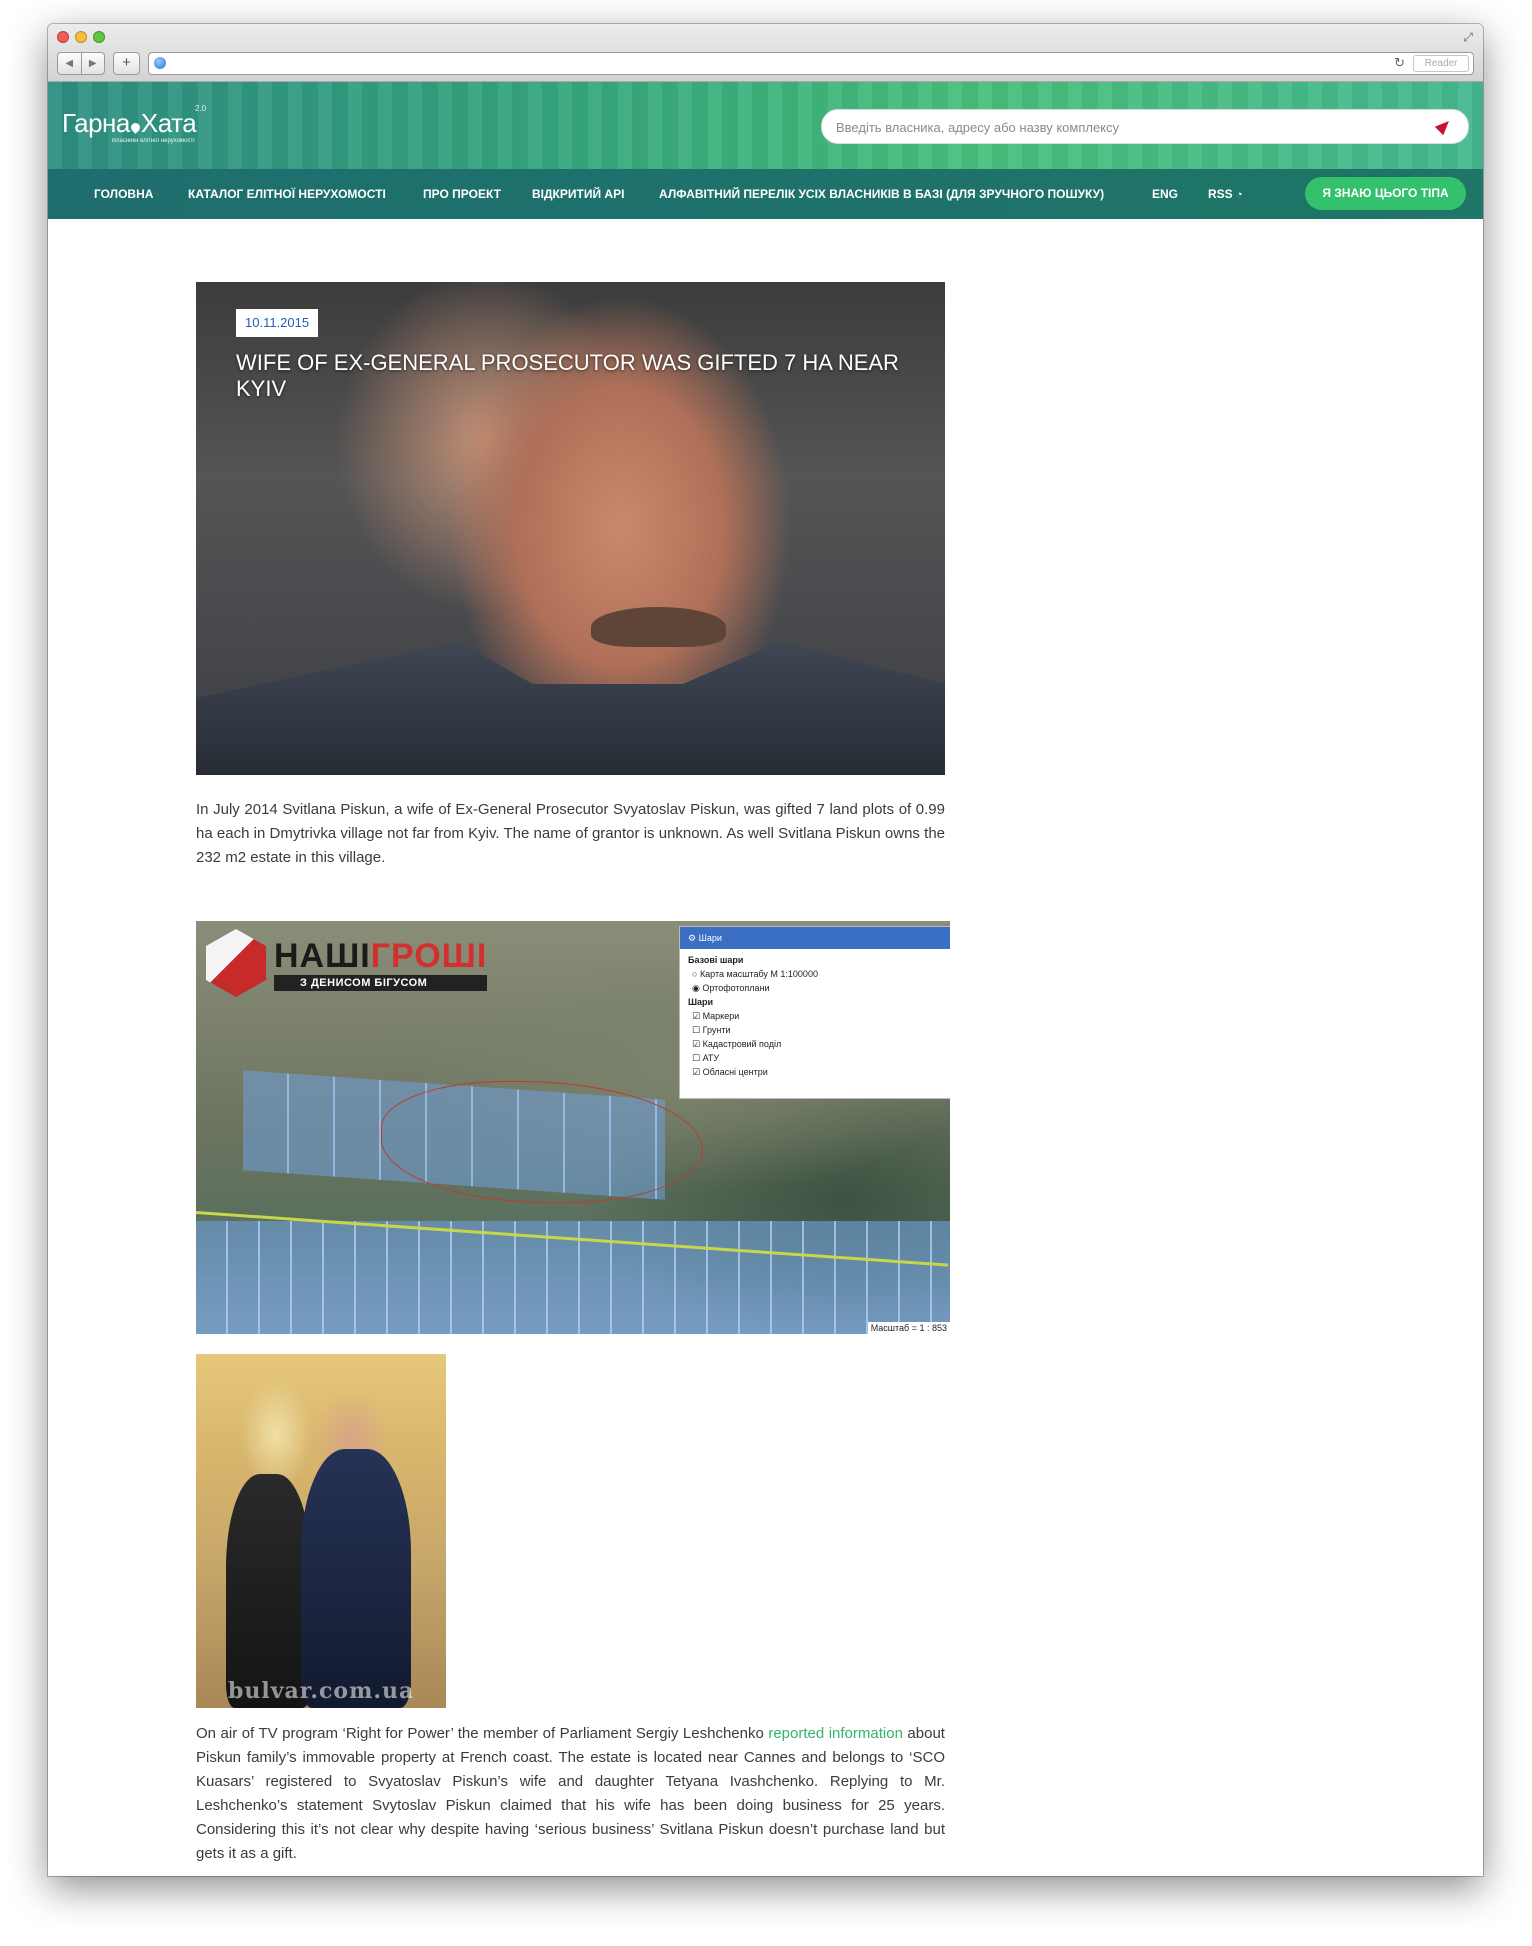  What do you see at coordinates (429, 956) in the screenshot?
I see `brand-title-b: ГРОШІ` at bounding box center [429, 956].